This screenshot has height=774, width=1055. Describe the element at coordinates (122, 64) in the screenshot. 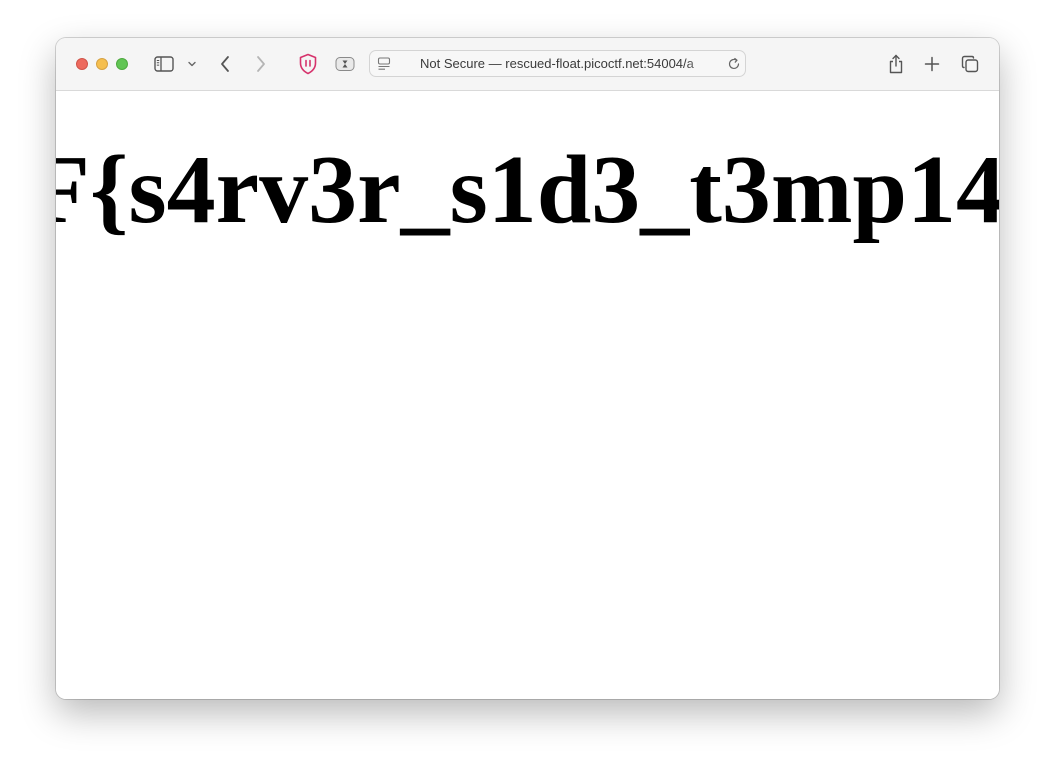

I see `maximize-window-button` at that location.